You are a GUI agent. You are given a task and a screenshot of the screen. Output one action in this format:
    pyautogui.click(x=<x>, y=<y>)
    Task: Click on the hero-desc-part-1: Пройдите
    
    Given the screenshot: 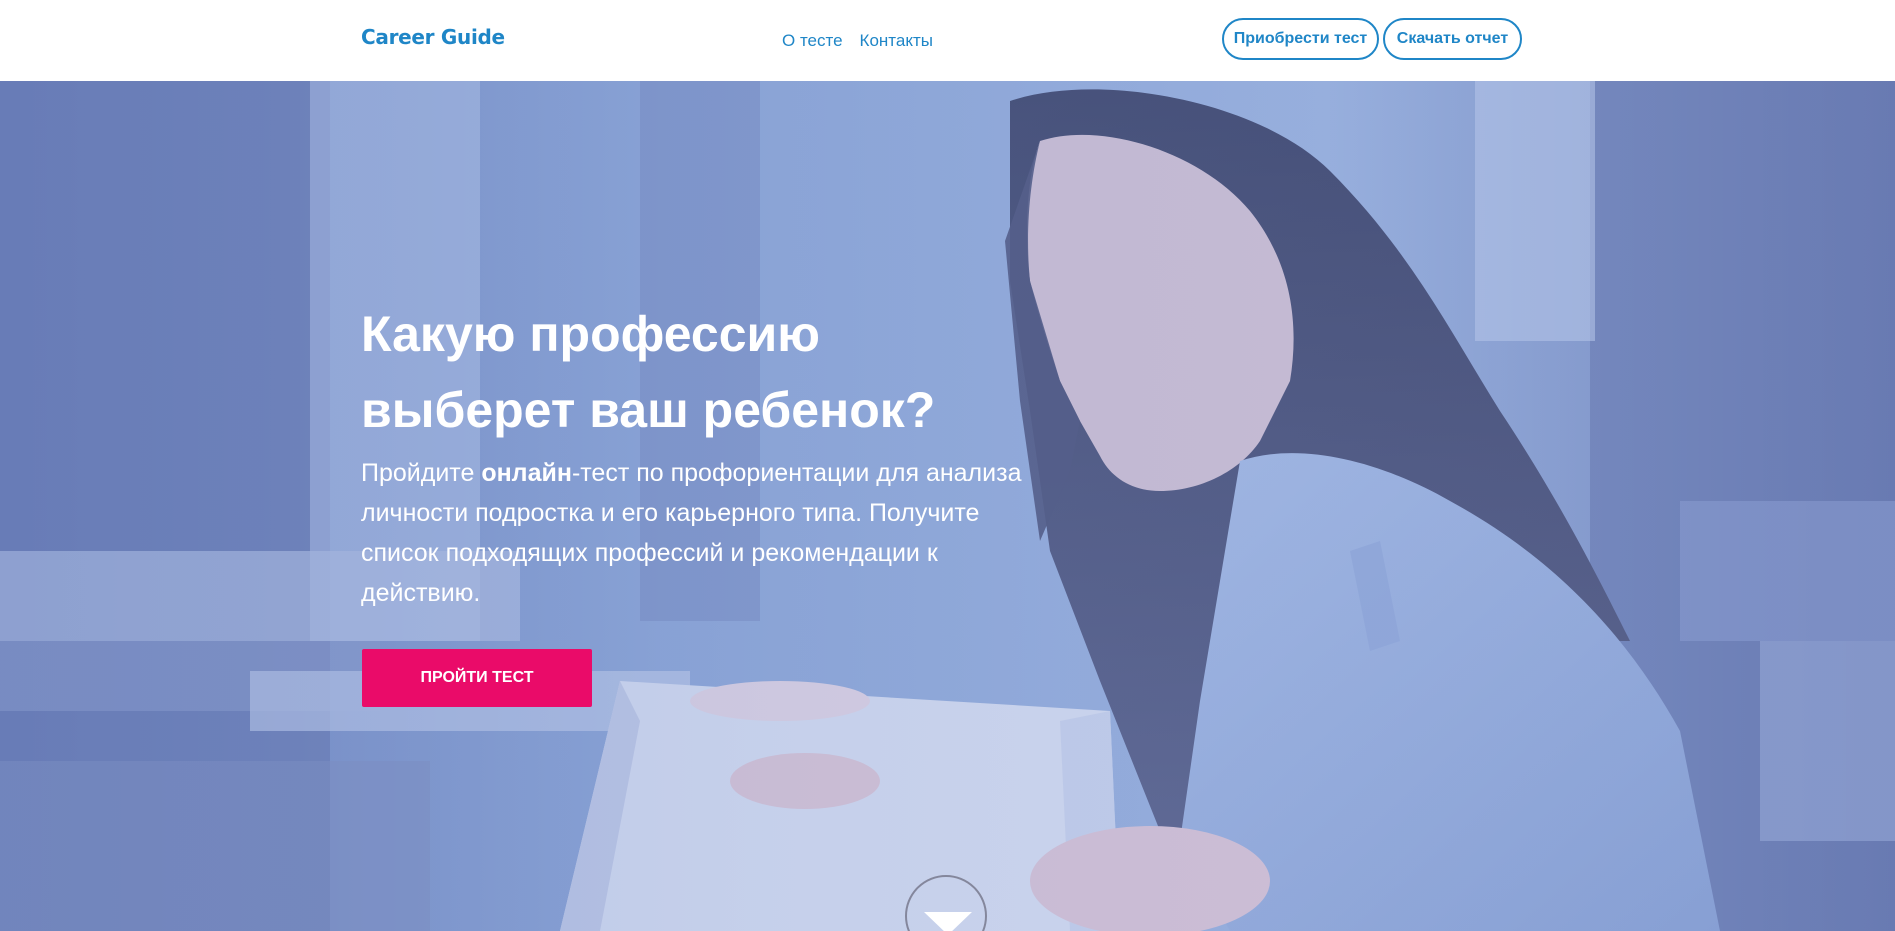 What is the action you would take?
    pyautogui.click(x=421, y=473)
    